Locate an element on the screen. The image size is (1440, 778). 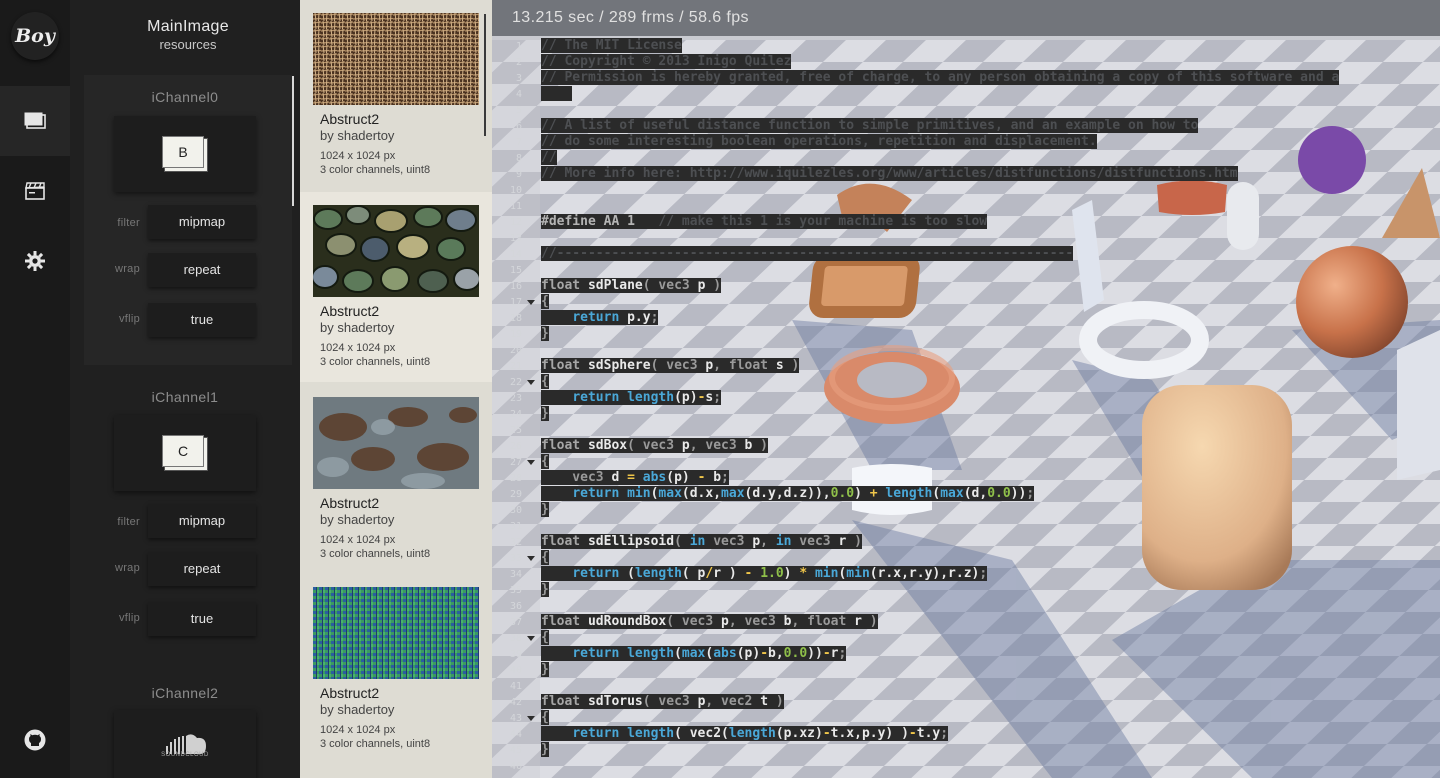
channel-0-vflip-button: true is located at coordinates (202, 320).